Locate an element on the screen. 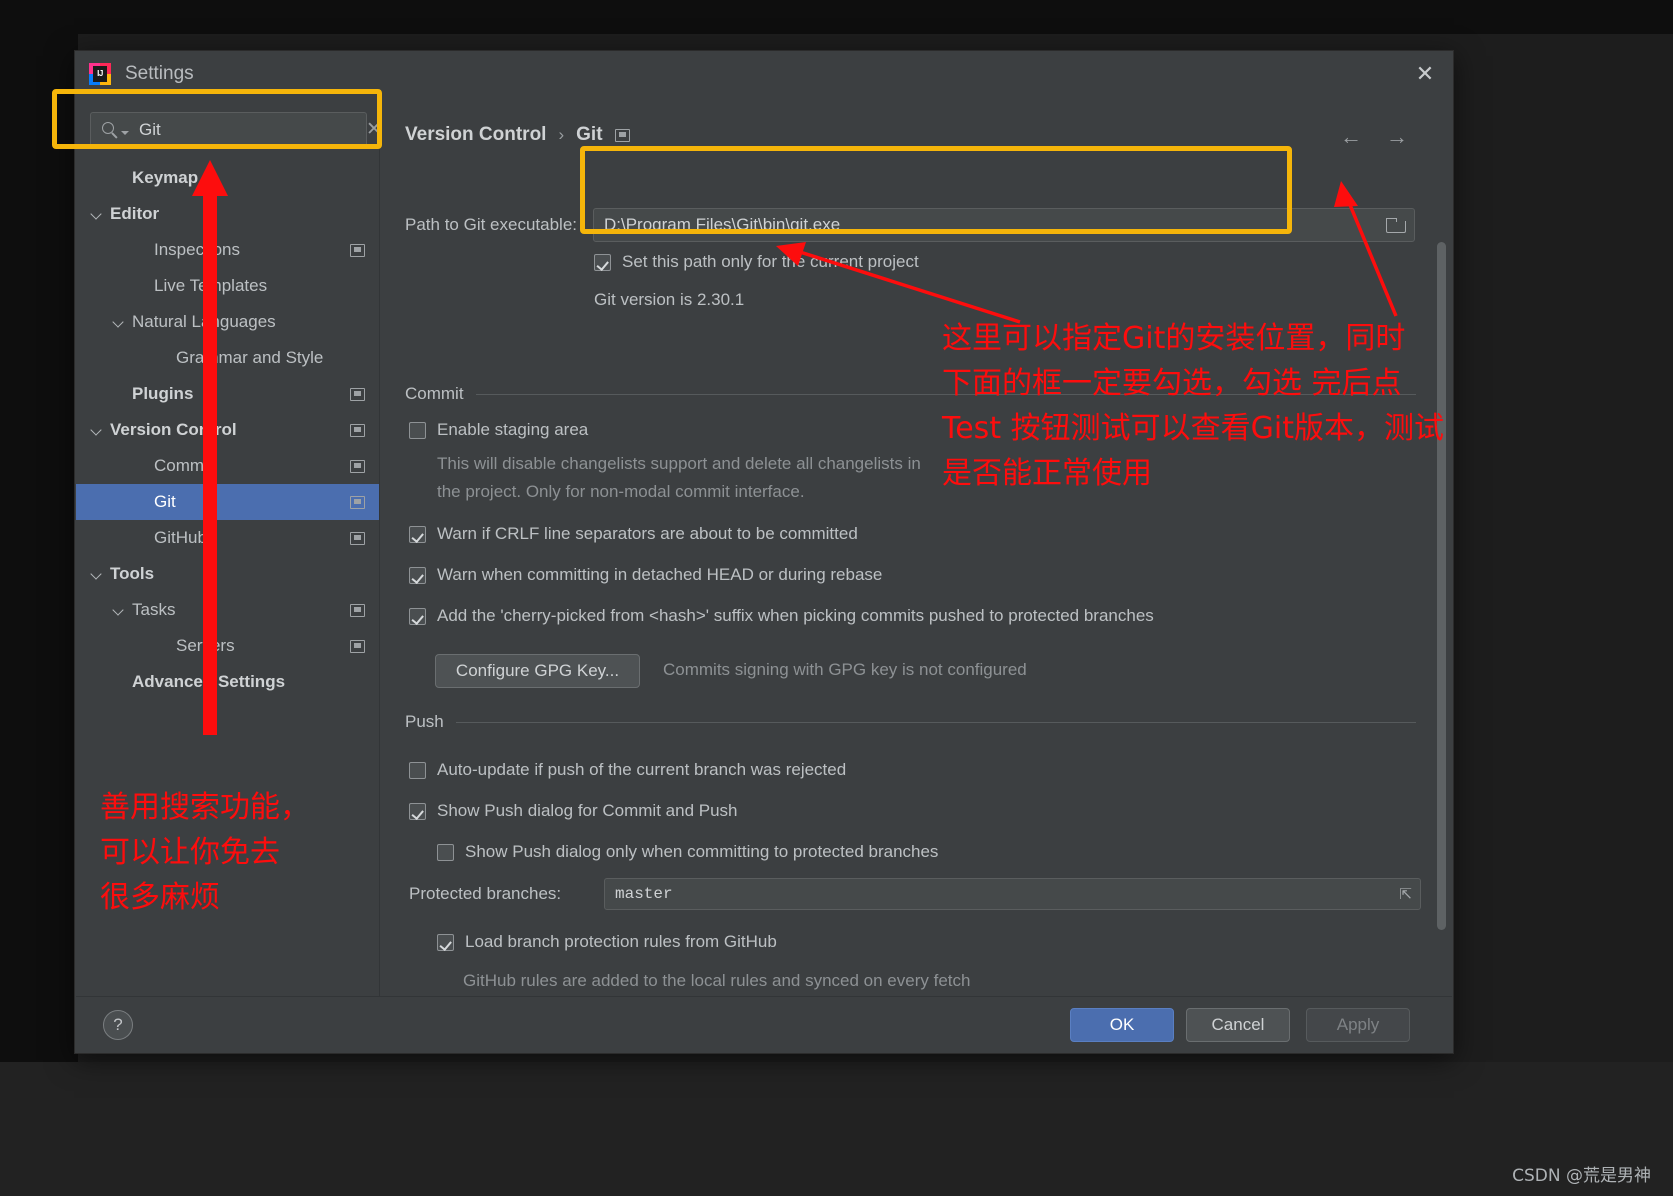  sidebar-item-git: Git is located at coordinates (227, 502).